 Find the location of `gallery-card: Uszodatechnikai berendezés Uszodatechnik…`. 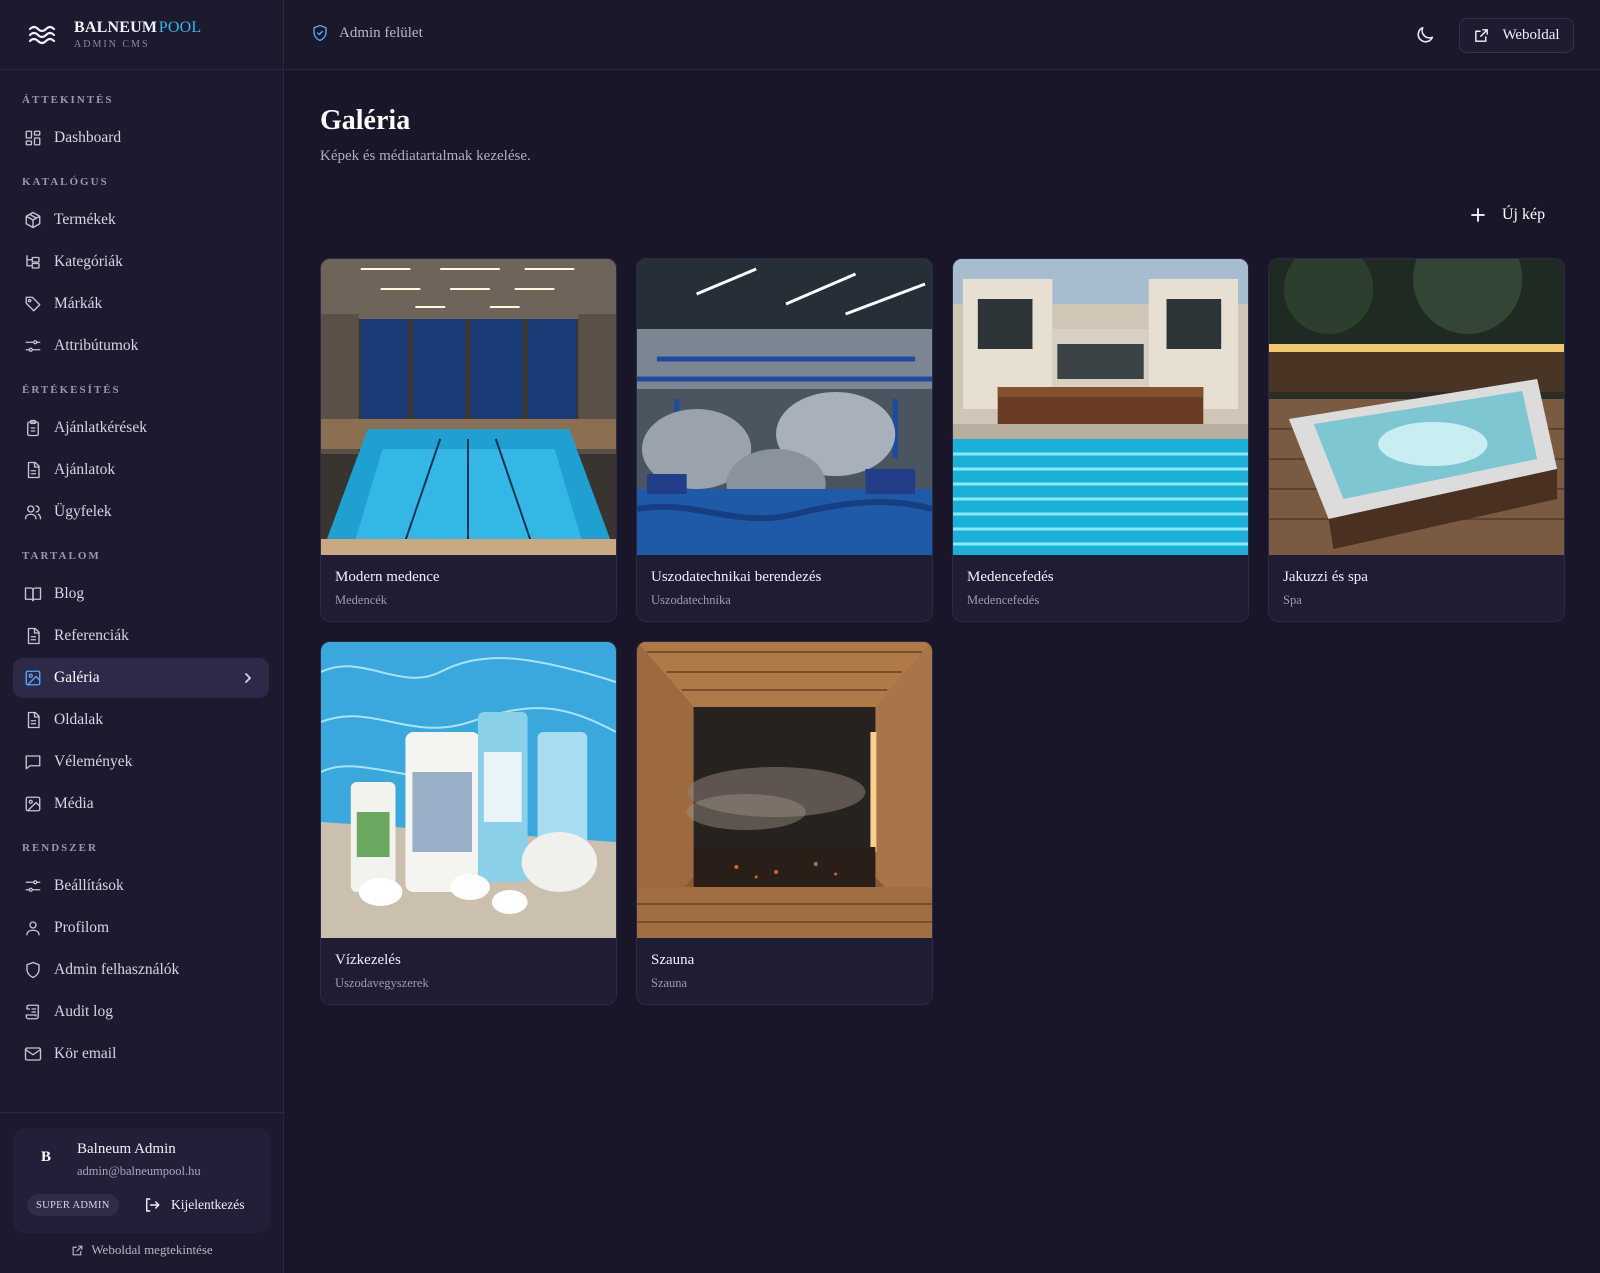

gallery-card: Uszodatechnikai berendezés Uszodatechnik… is located at coordinates (784, 440).